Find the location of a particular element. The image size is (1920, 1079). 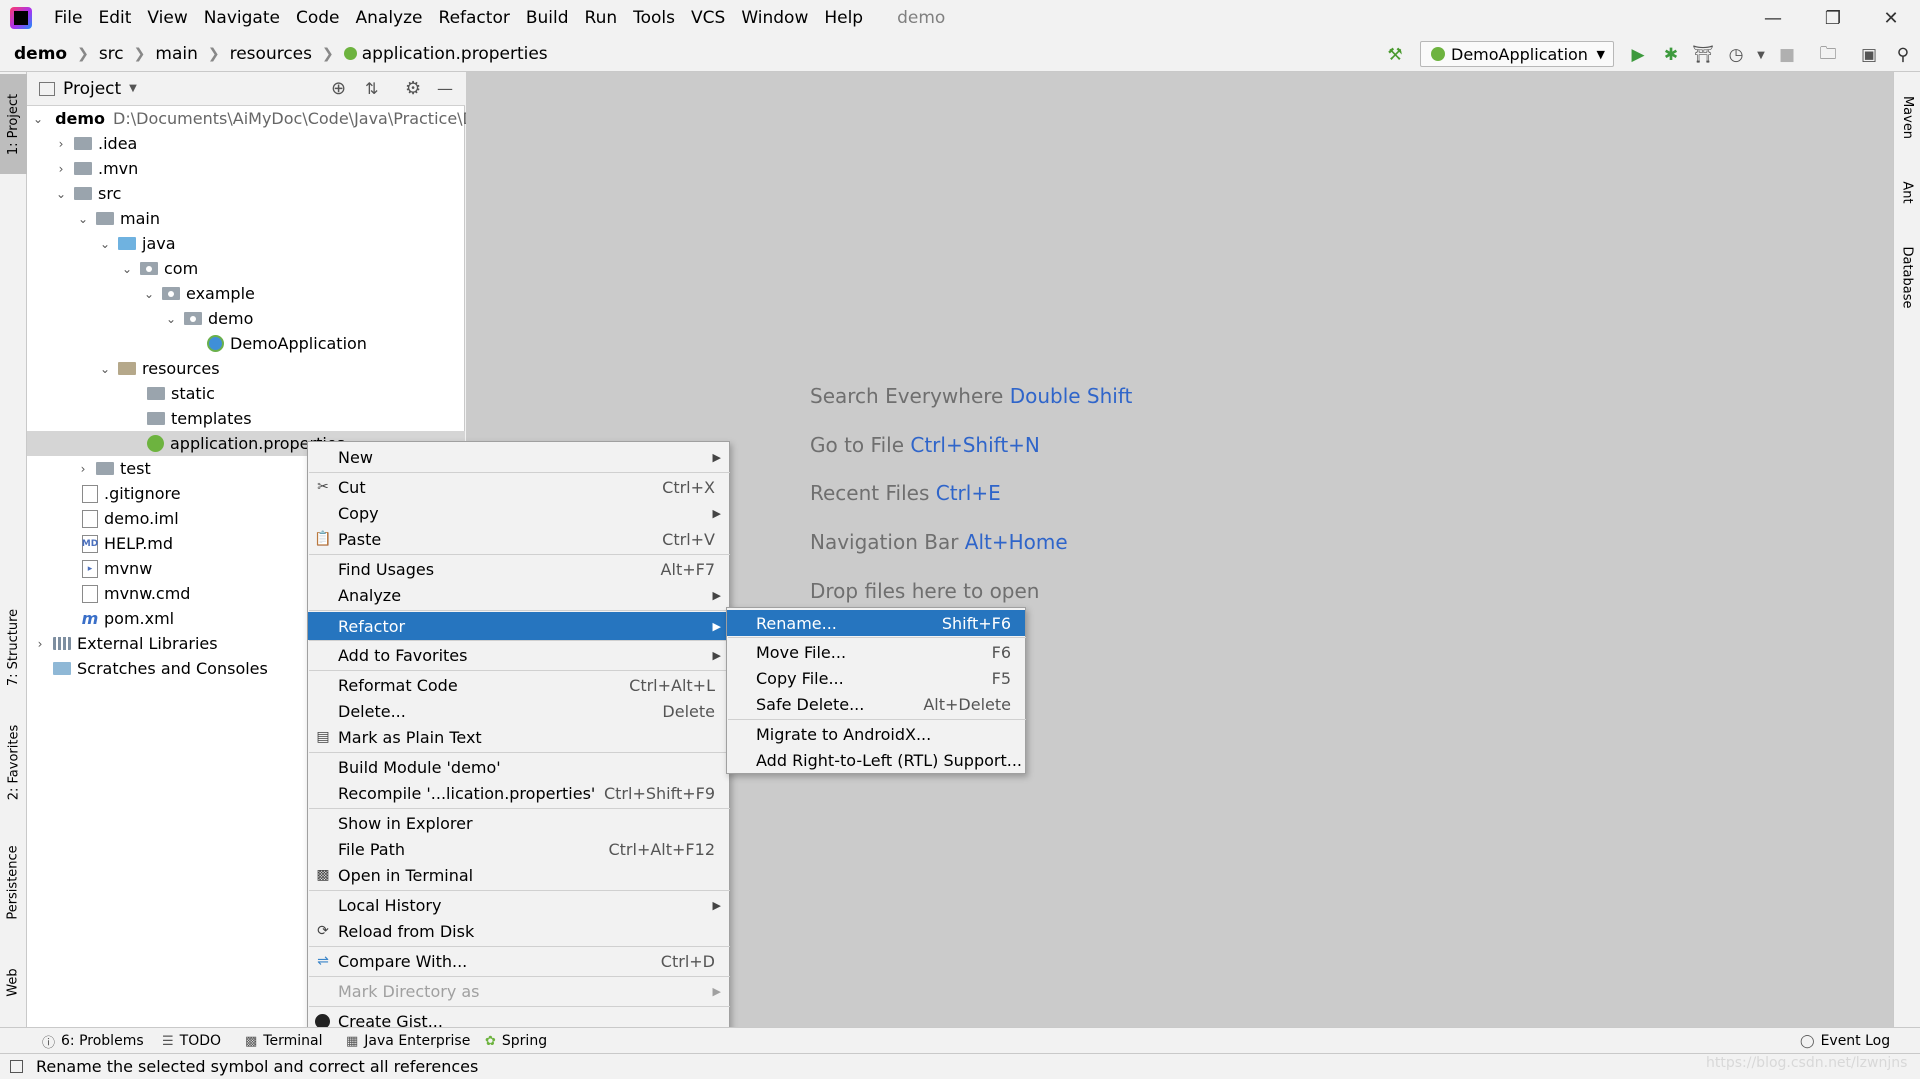

menu-navigate: Navigate is located at coordinates (242, 18).